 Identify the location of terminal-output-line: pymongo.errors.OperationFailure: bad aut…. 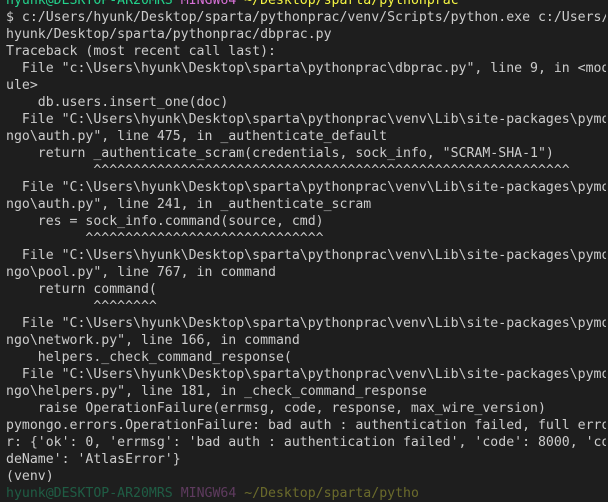
(306, 425).